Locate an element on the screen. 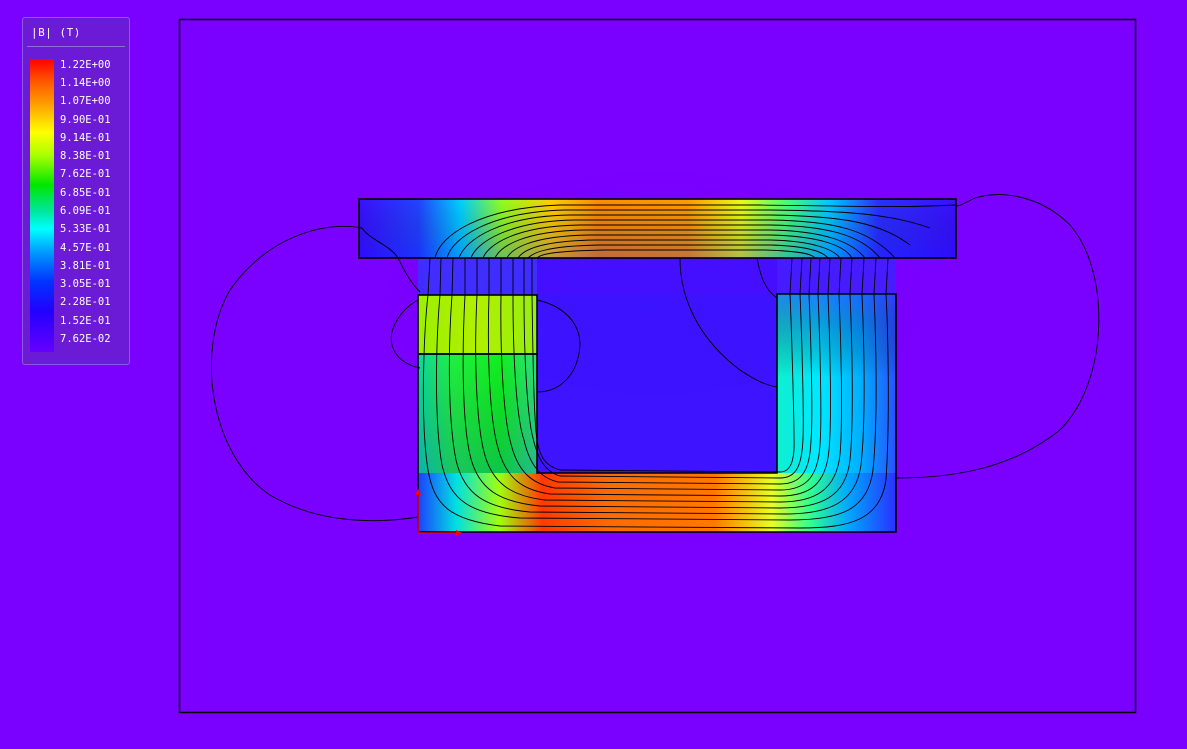  top-bar-shade is located at coordinates (657, 228).